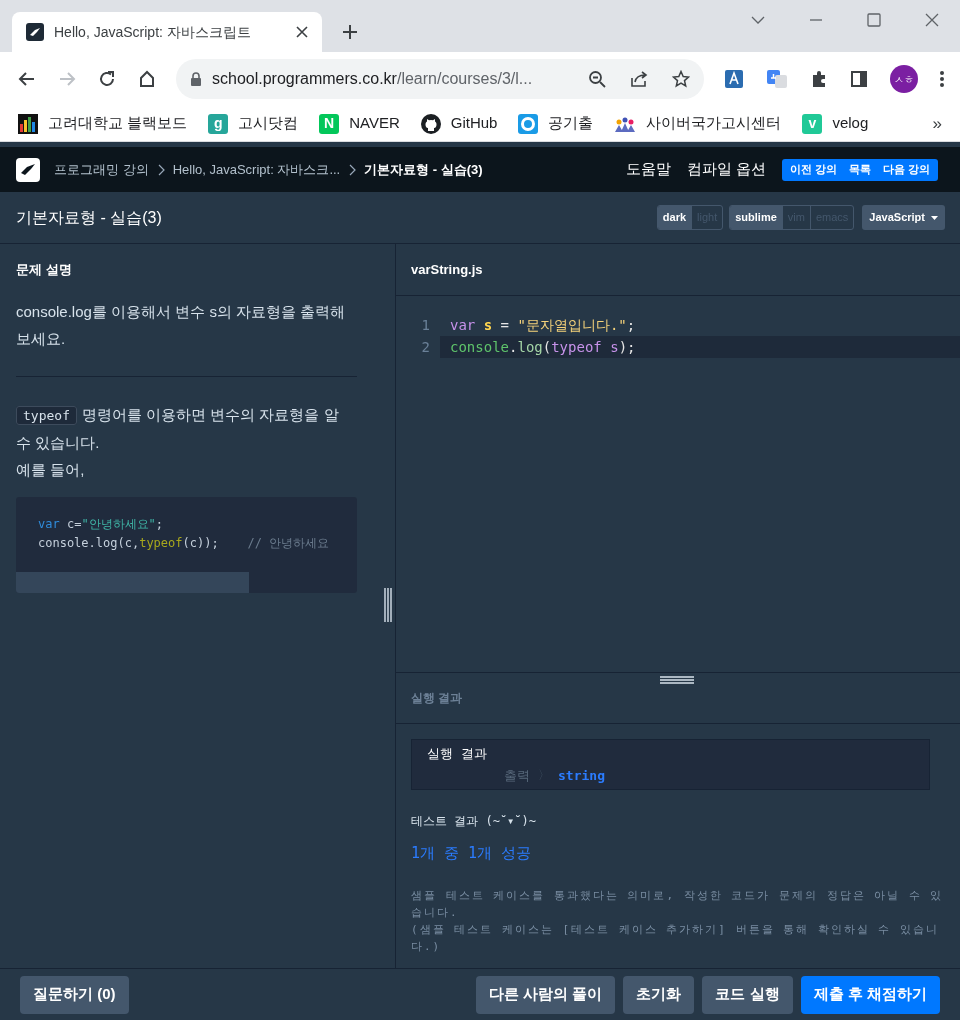  I want to click on tab-title: Hello, JavaScript: 자바스크립트, so click(153, 32).